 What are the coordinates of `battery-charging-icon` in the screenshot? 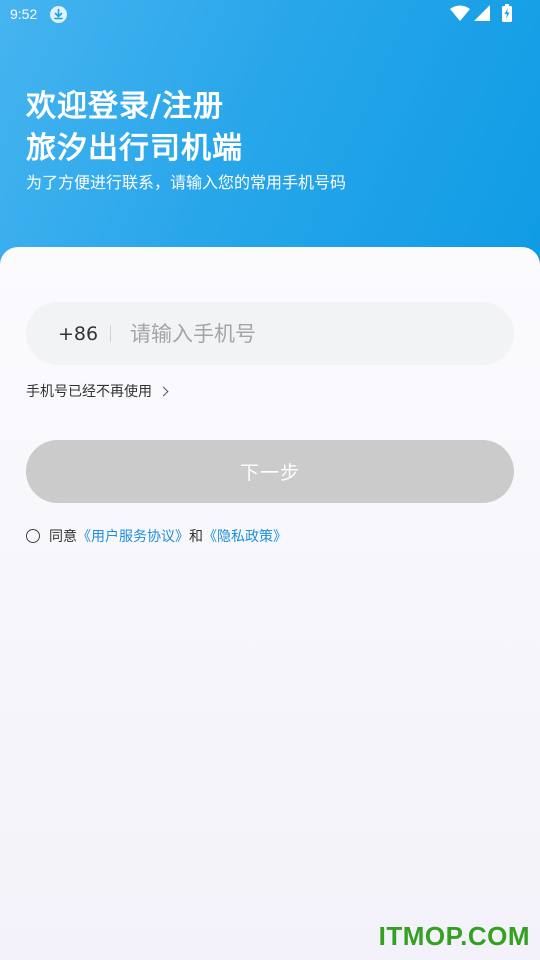 It's located at (507, 15).